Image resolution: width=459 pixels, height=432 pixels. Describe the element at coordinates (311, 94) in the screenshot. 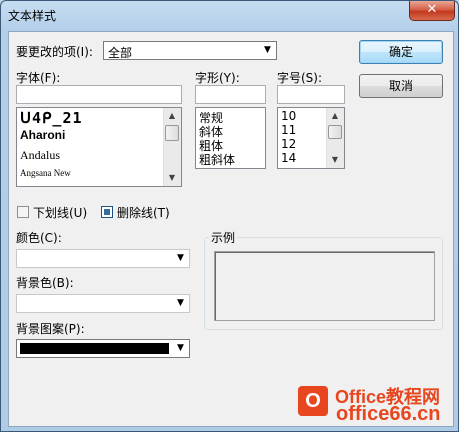

I see `size-input` at that location.